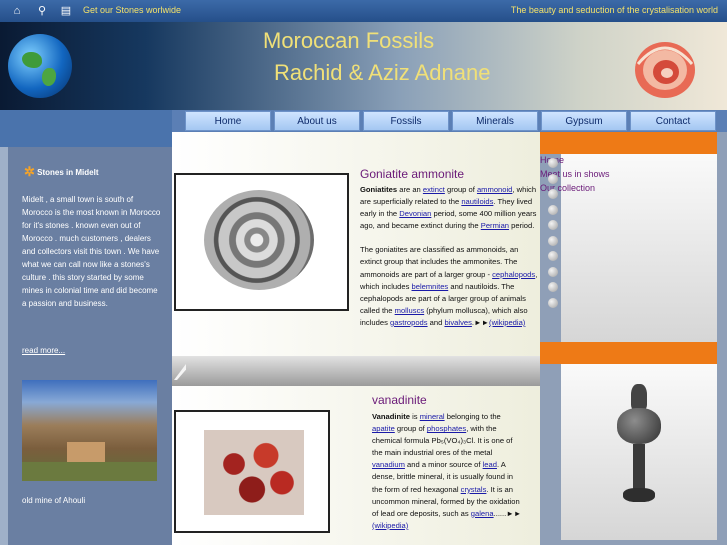 This screenshot has width=727, height=545. What do you see at coordinates (409, 322) in the screenshot?
I see `wiki-link: gastropods` at bounding box center [409, 322].